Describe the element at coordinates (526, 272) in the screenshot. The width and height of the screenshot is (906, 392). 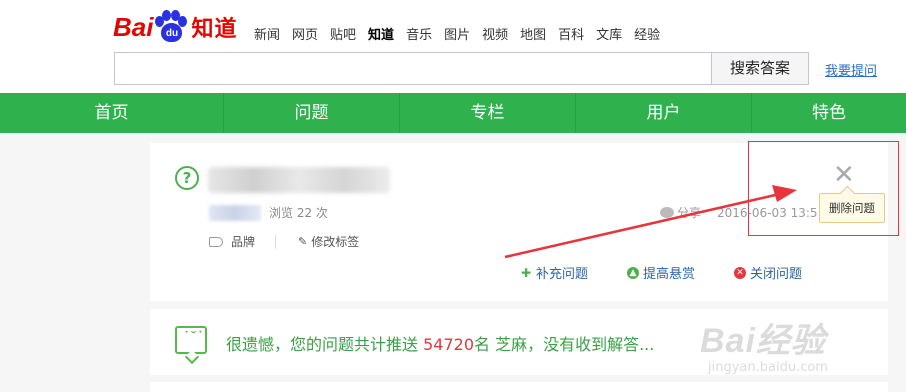
I see `add-icon: ✚` at that location.